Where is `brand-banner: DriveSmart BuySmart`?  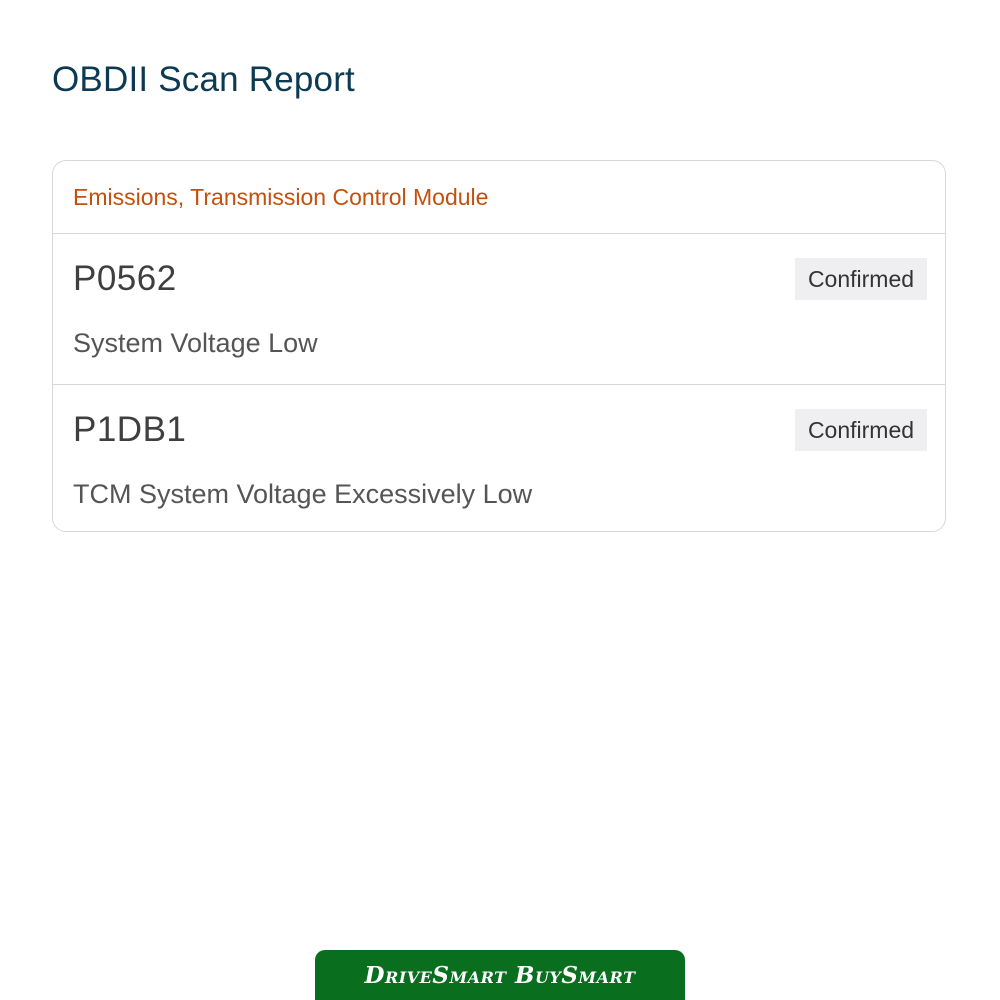 brand-banner: DriveSmart BuySmart is located at coordinates (500, 975).